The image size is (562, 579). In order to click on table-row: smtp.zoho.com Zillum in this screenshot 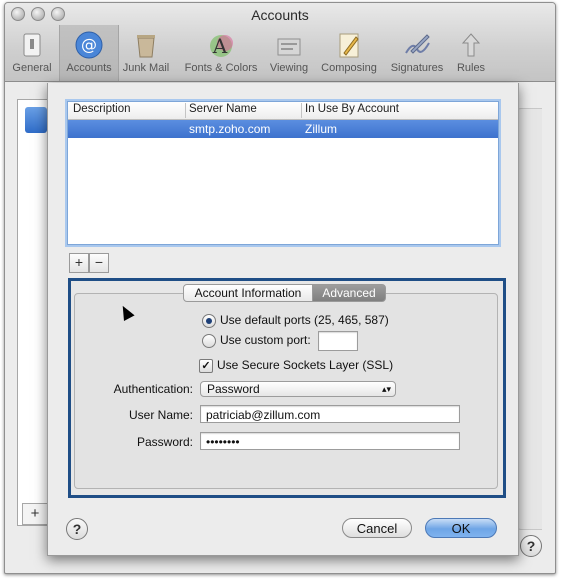, I will do `click(283, 129)`.